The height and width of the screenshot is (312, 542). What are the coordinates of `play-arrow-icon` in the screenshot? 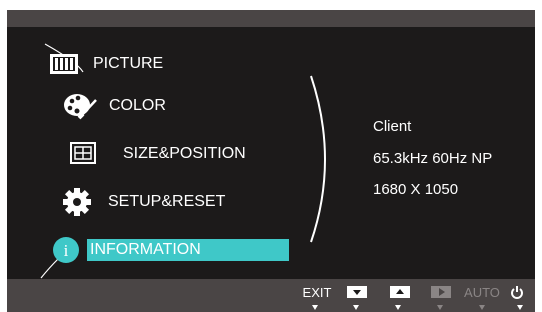 It's located at (441, 292).